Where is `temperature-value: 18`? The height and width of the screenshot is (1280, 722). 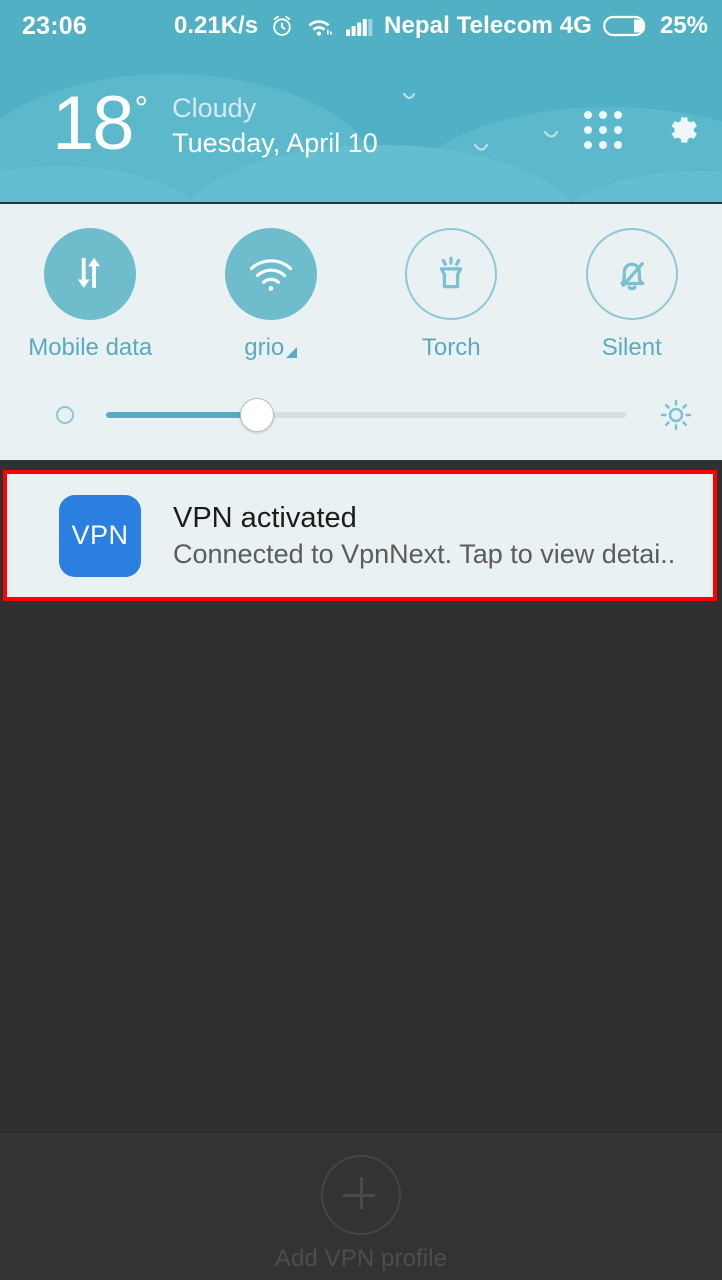
temperature-value: 18 is located at coordinates (93, 123).